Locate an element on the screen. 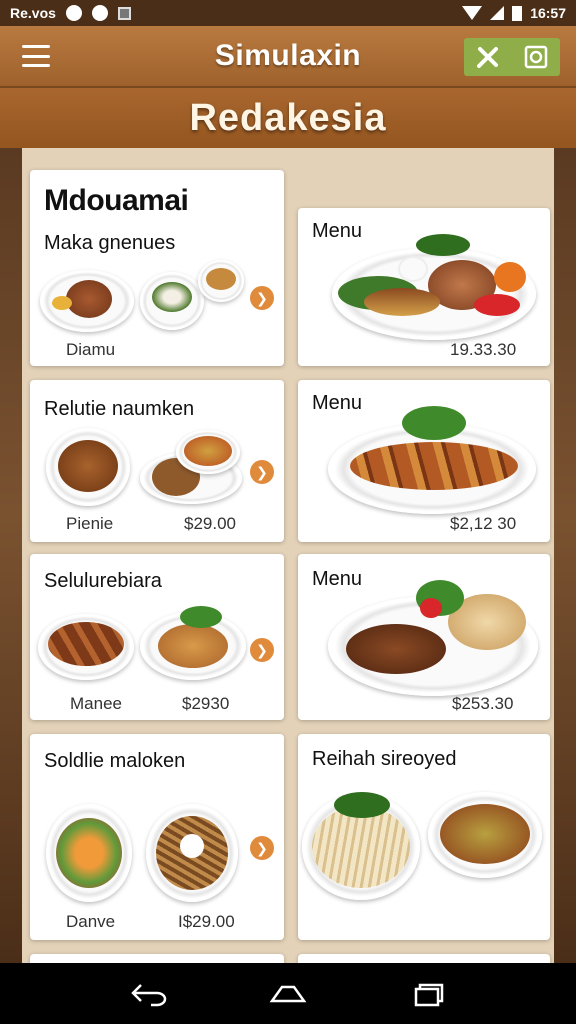 Image resolution: width=576 pixels, height=1024 pixels. card-title: Soldlie maloken is located at coordinates (115, 761).